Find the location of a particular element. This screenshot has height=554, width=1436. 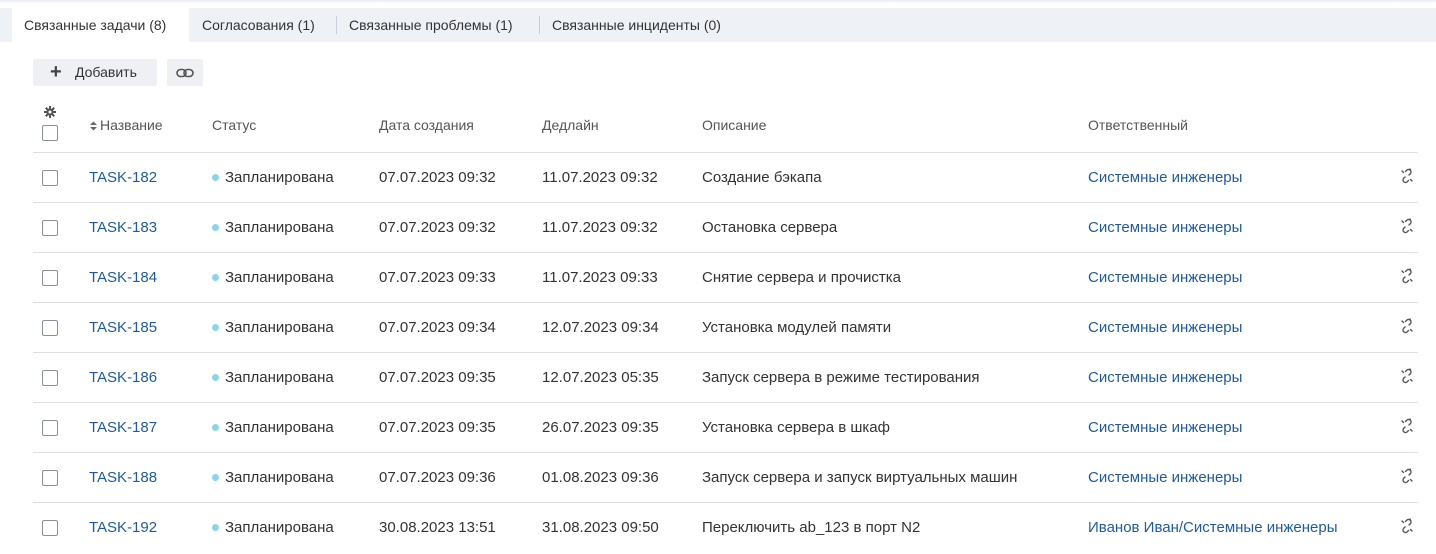

description-text: Создание бэкапа is located at coordinates (895, 177).